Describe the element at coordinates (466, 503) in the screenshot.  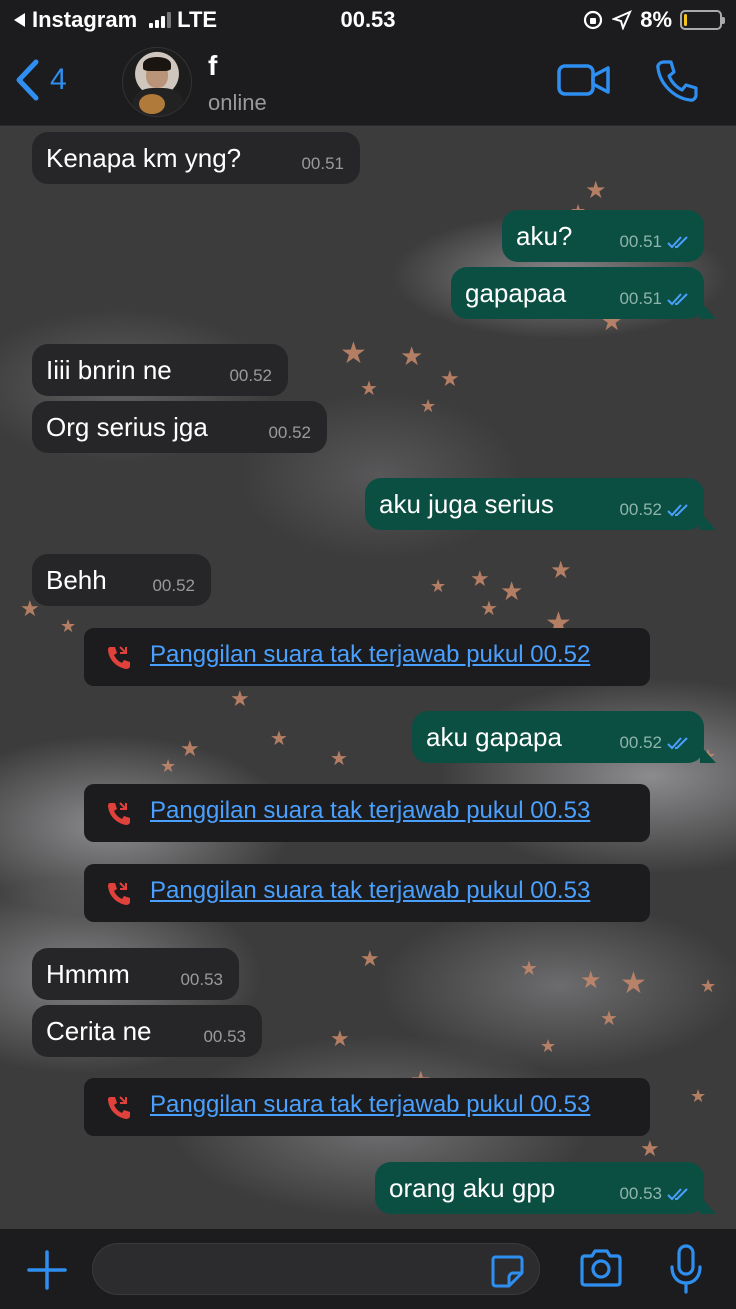
I see `message-text: aku juga serius` at that location.